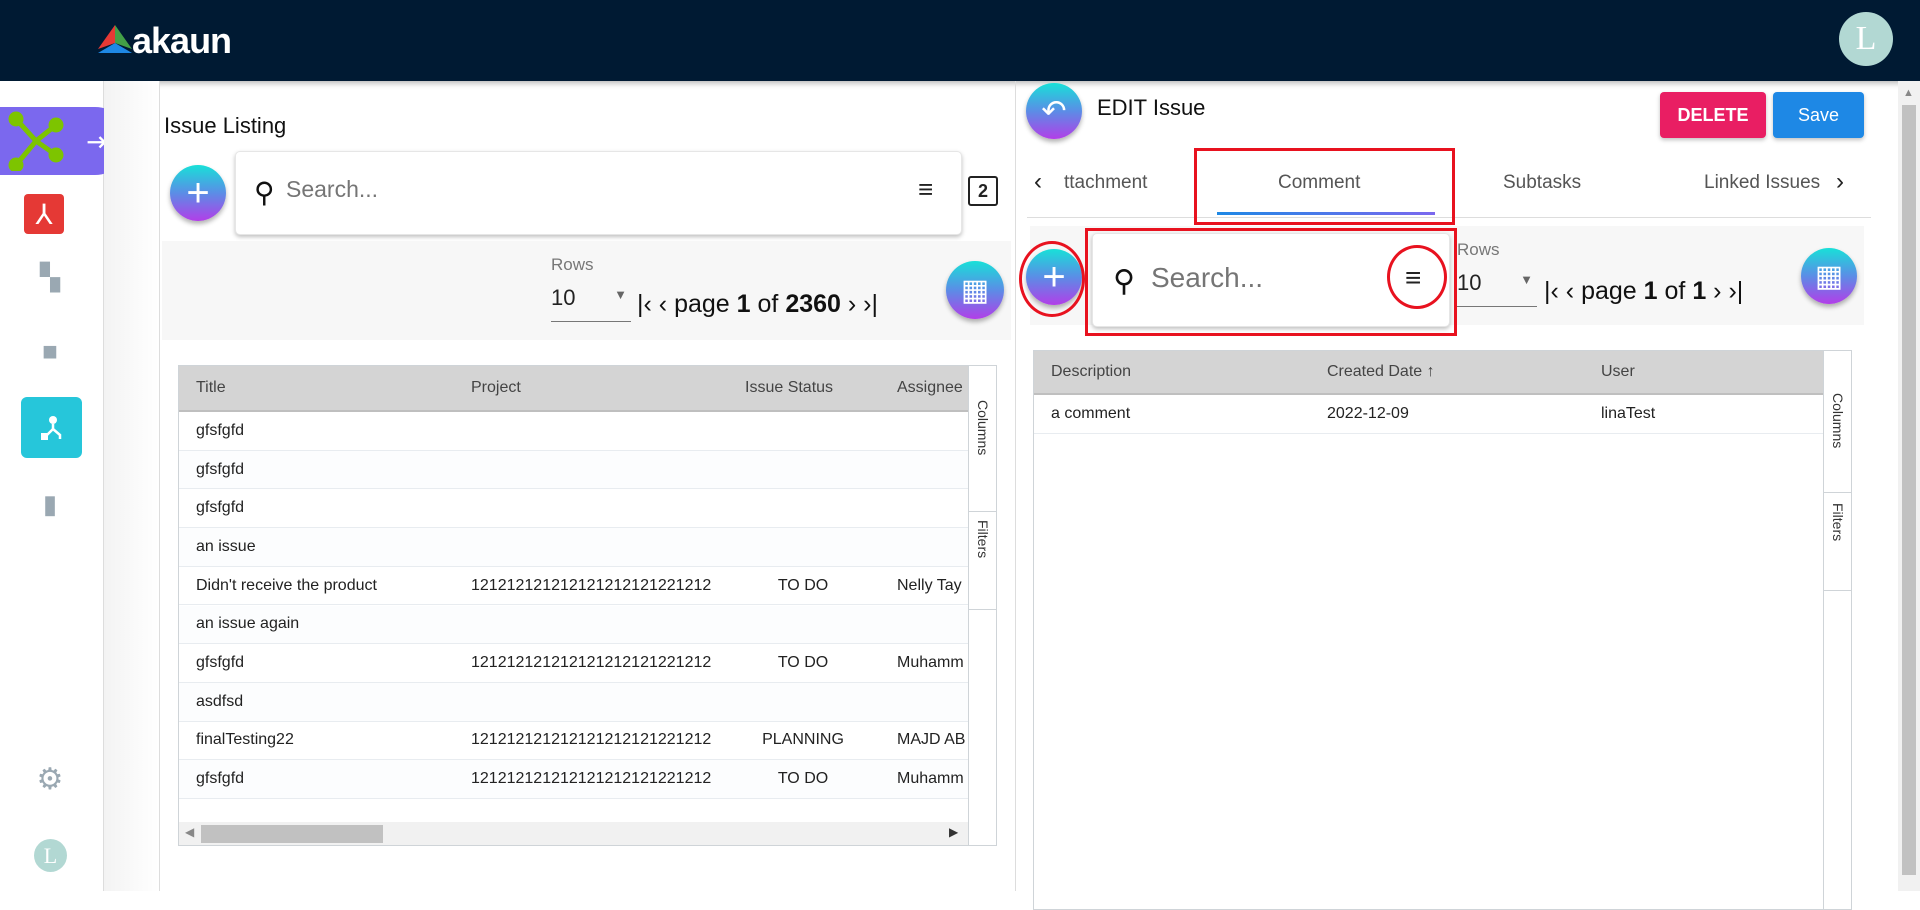 The image size is (1920, 910). Describe the element at coordinates (51, 427) in the screenshot. I see `sidebar-item-issues` at that location.